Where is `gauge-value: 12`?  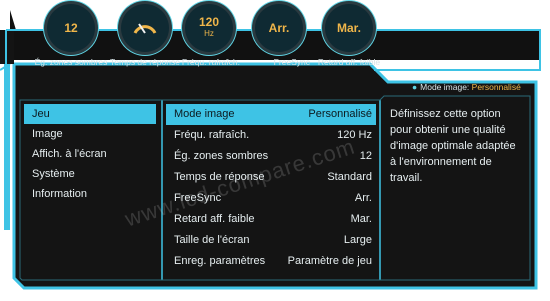 gauge-value: 12 is located at coordinates (71, 27).